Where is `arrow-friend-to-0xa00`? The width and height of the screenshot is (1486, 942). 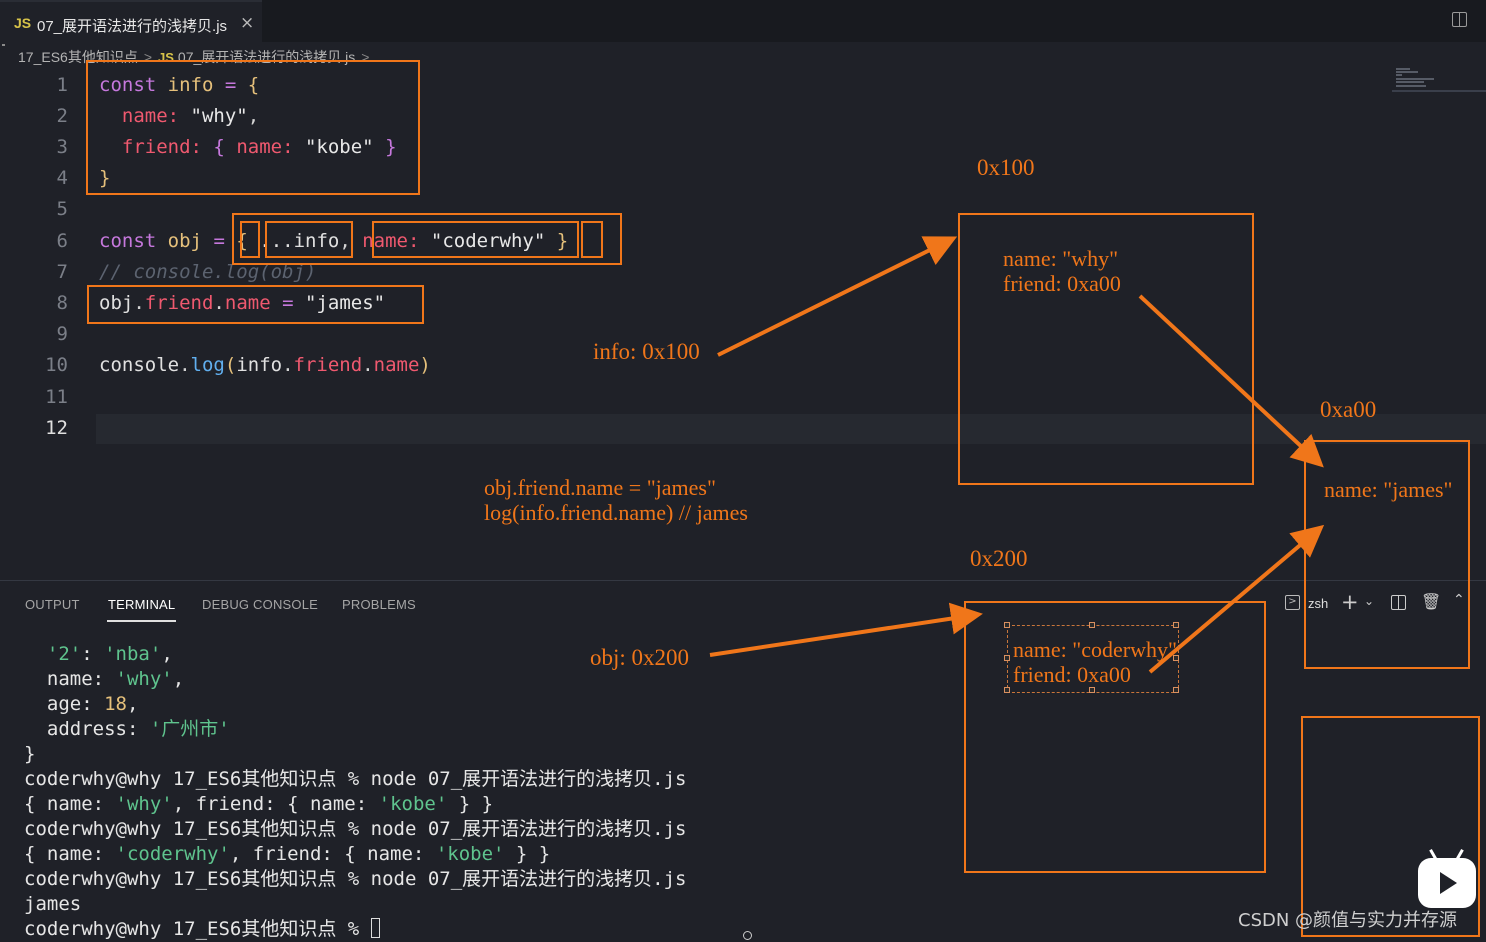
arrow-friend-to-0xa00 is located at coordinates (1231, 381).